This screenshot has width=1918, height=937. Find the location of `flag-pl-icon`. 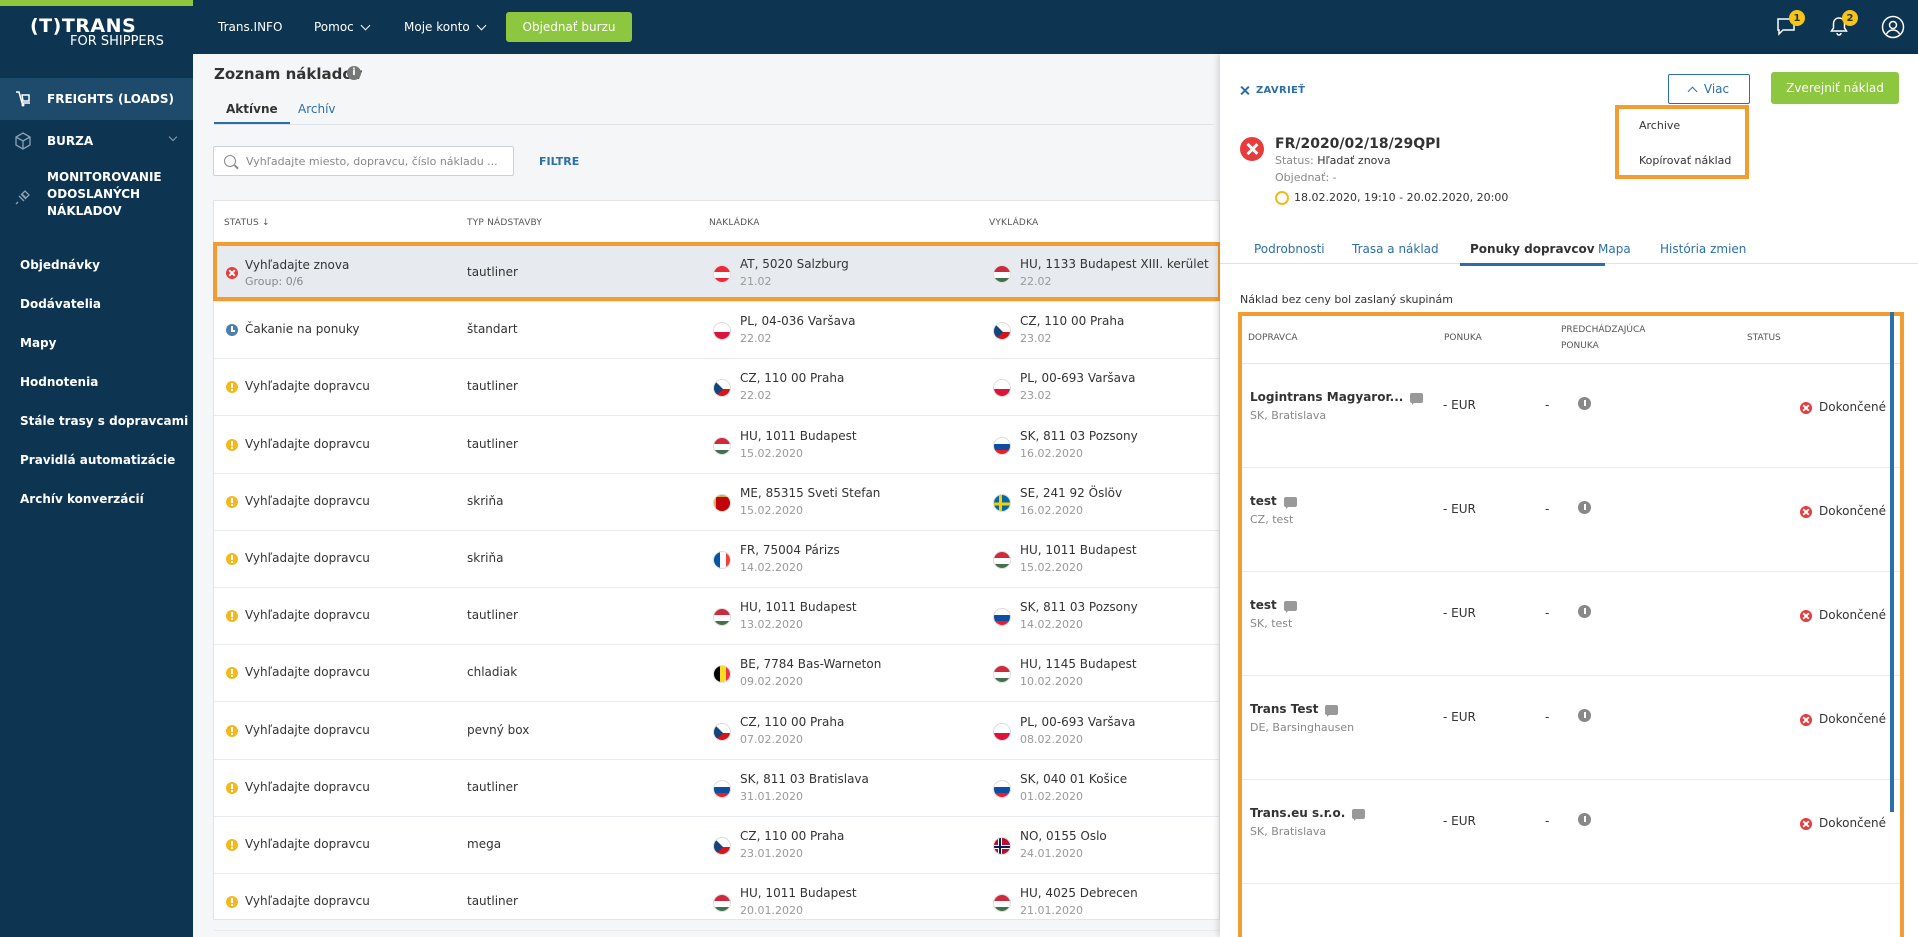

flag-pl-icon is located at coordinates (722, 331).